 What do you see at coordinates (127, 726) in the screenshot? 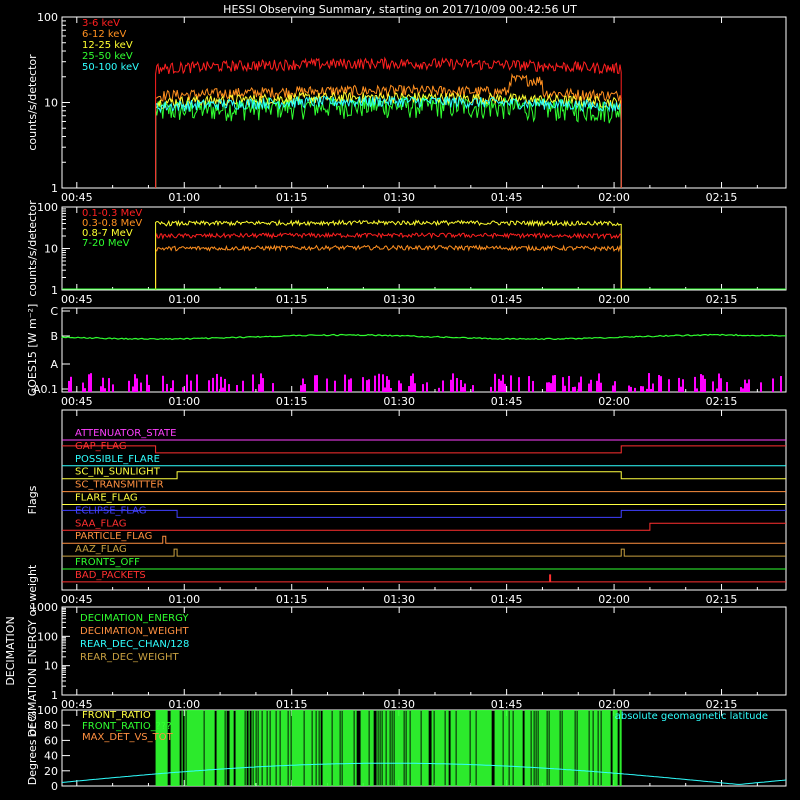
I see `legend-entry: FRONT_RATIO_???` at bounding box center [127, 726].